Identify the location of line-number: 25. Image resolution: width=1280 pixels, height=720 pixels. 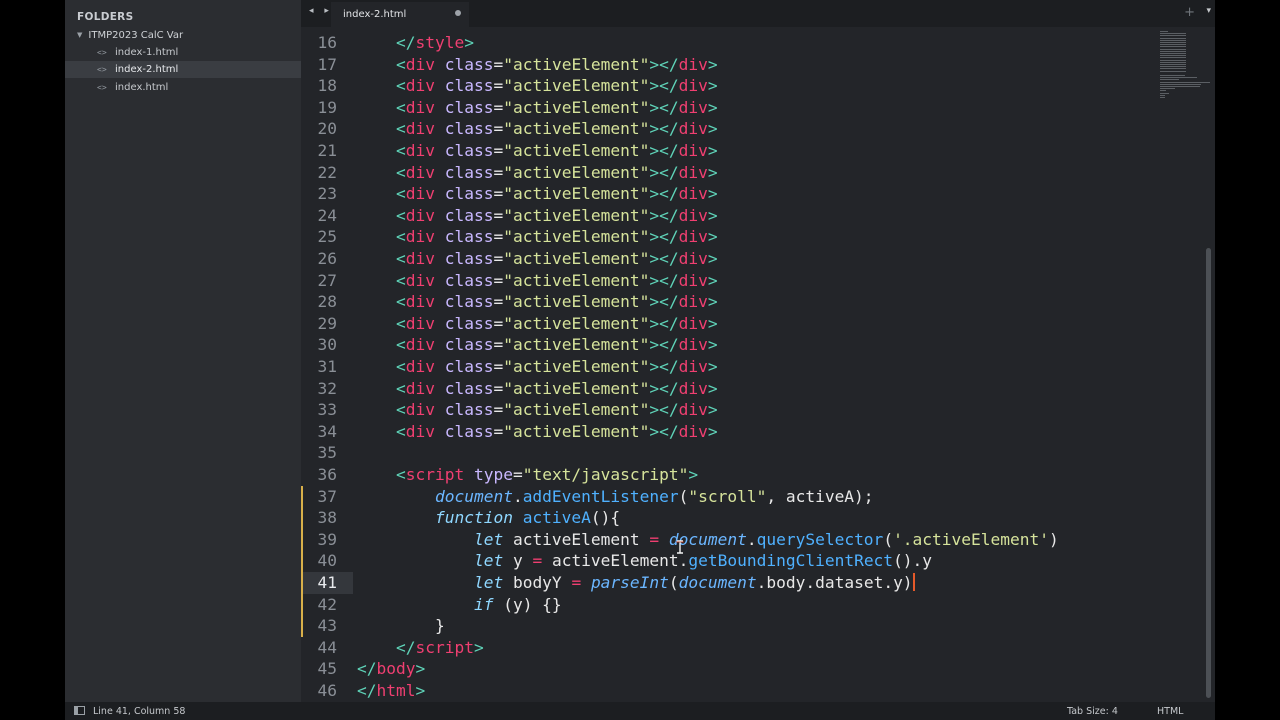
(327, 237).